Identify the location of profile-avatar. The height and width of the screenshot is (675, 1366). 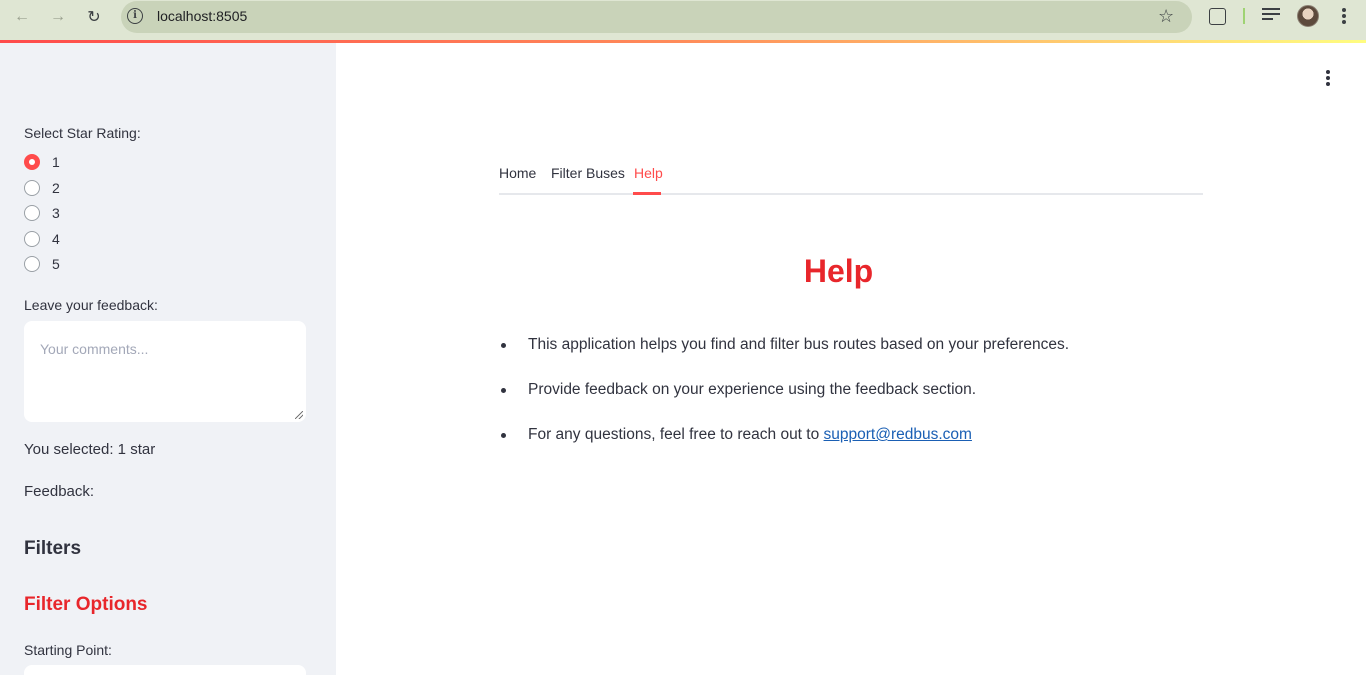
(1308, 16).